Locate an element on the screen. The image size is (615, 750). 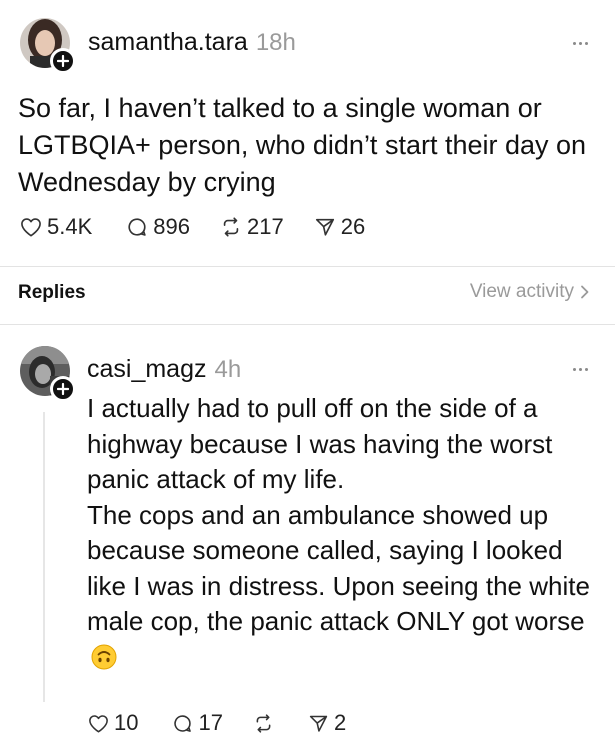
thread-line is located at coordinates (44, 557).